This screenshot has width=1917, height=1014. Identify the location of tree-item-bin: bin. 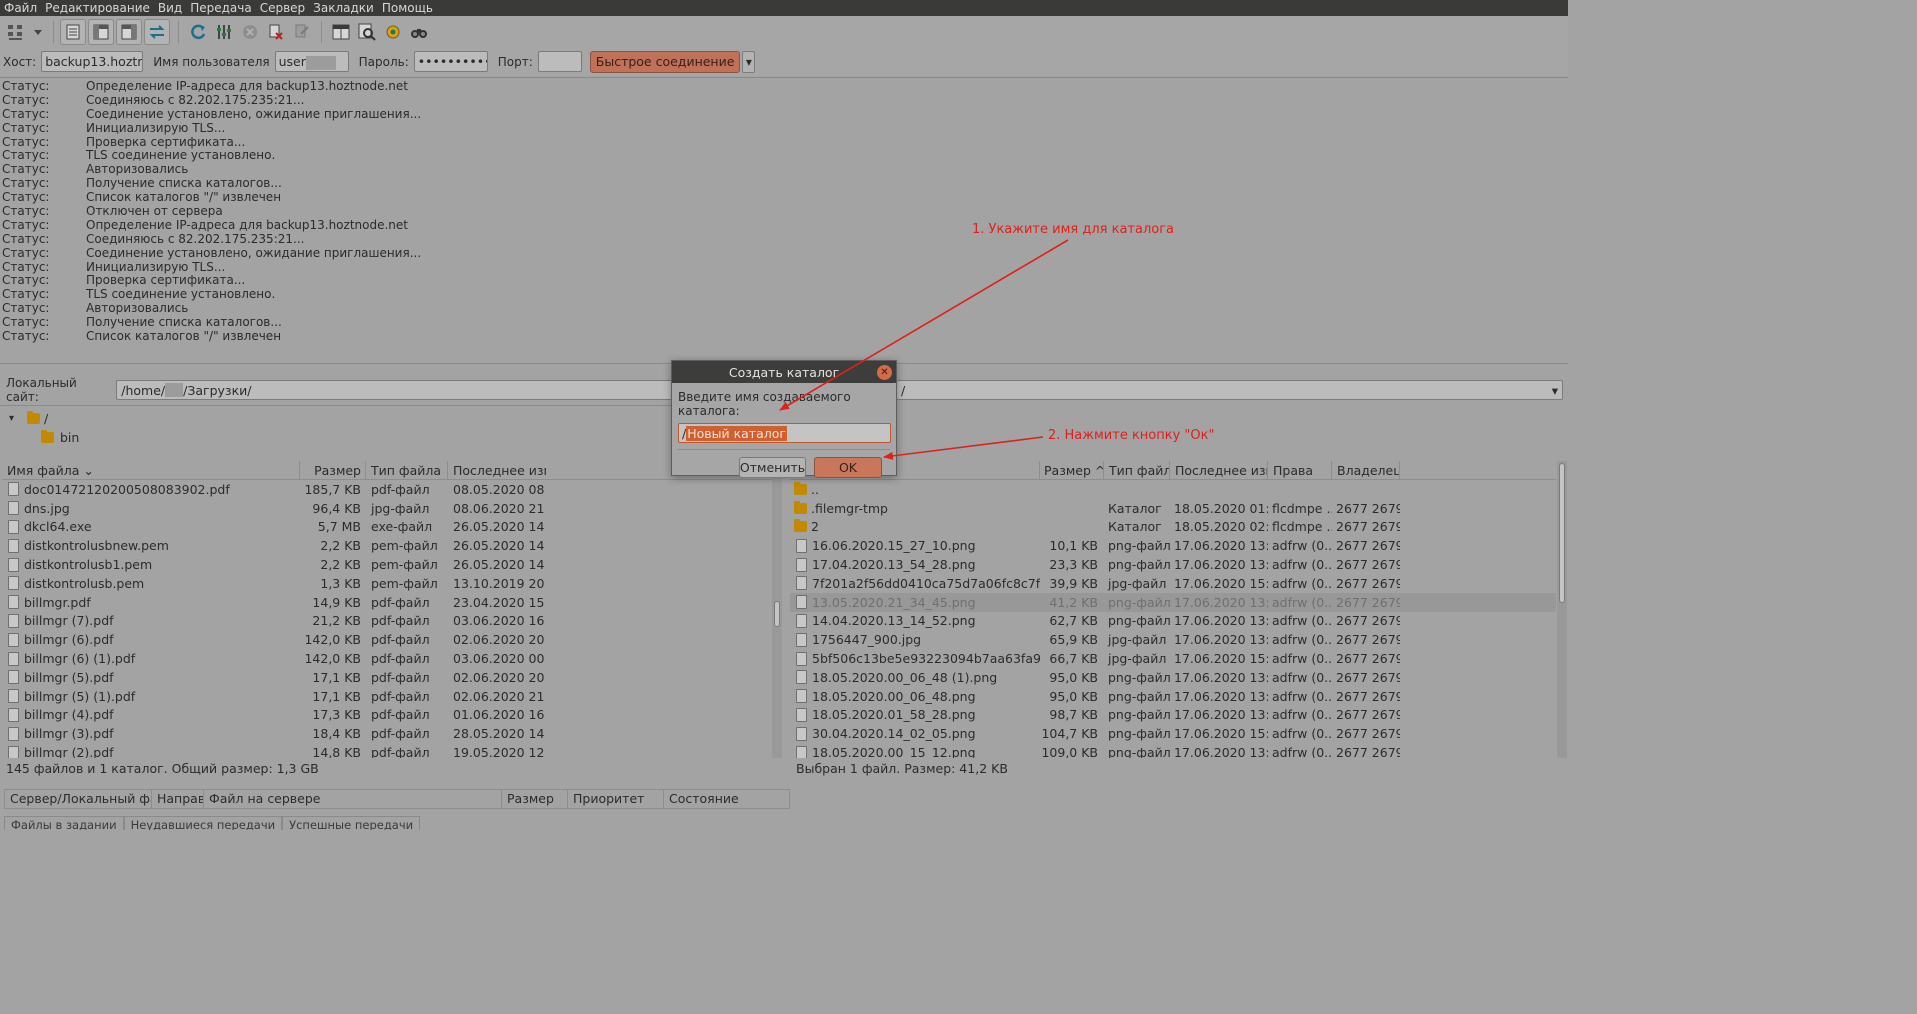
(391, 437).